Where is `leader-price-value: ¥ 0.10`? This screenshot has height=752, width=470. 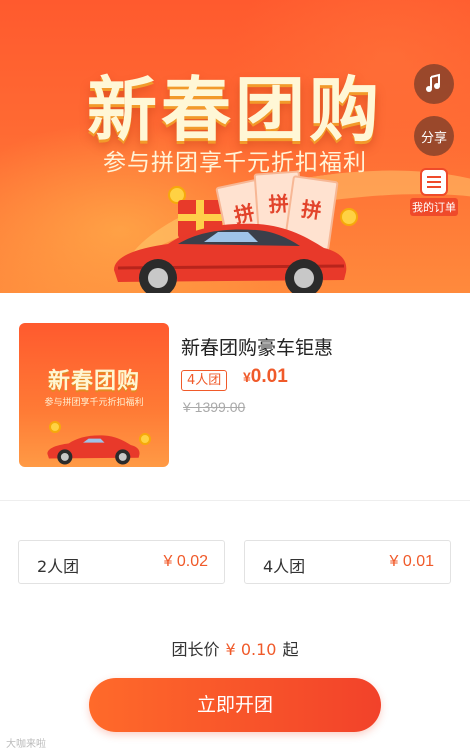
leader-price-value: ¥ 0.10 is located at coordinates (251, 649).